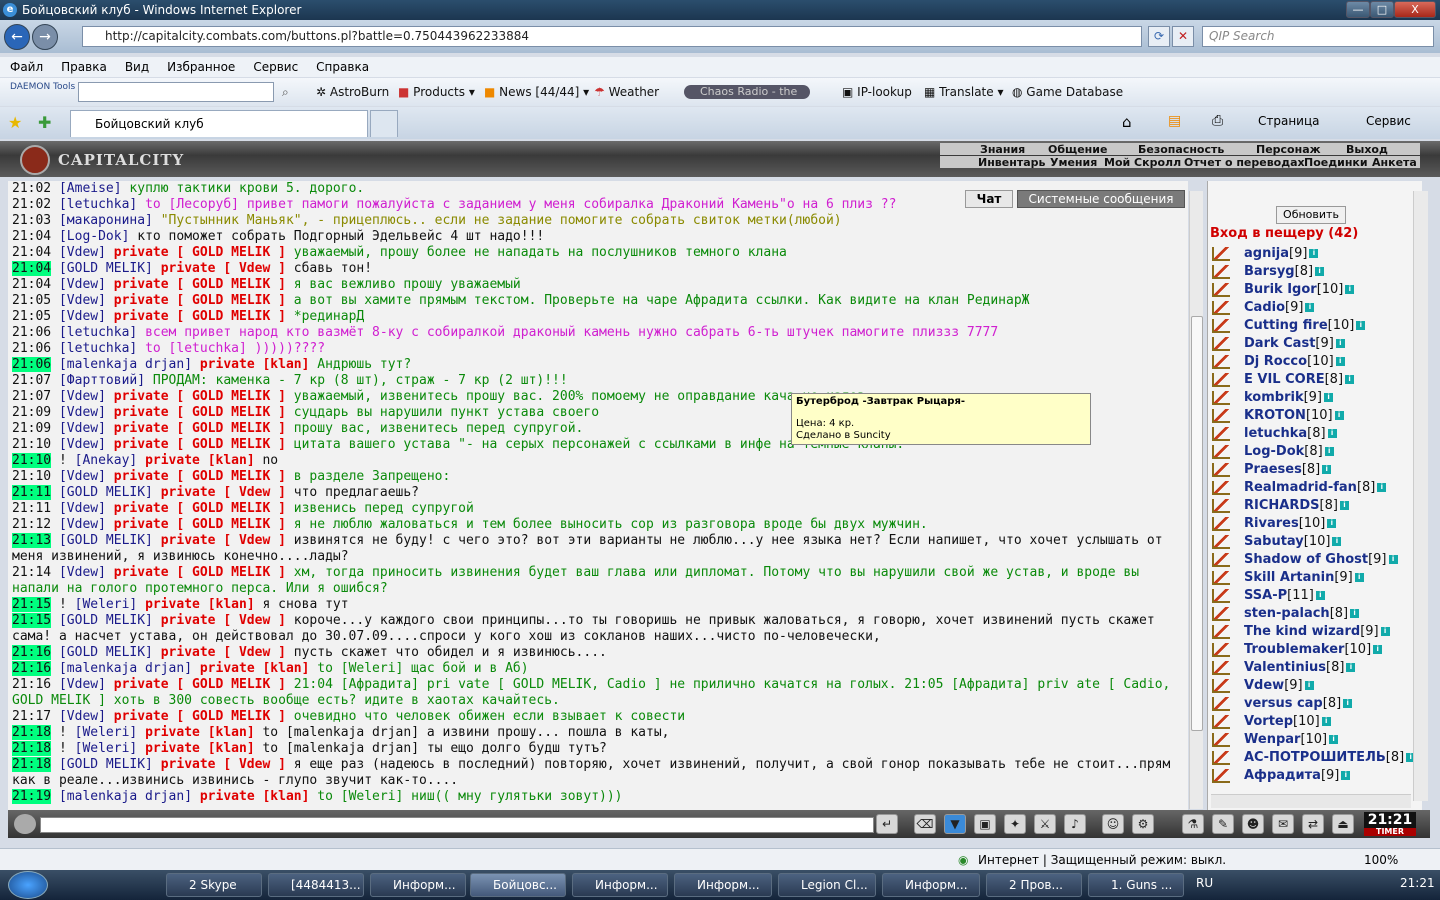 This screenshot has width=1440, height=900. I want to click on user-list-item: Cadio[9] i, so click(1279, 308).